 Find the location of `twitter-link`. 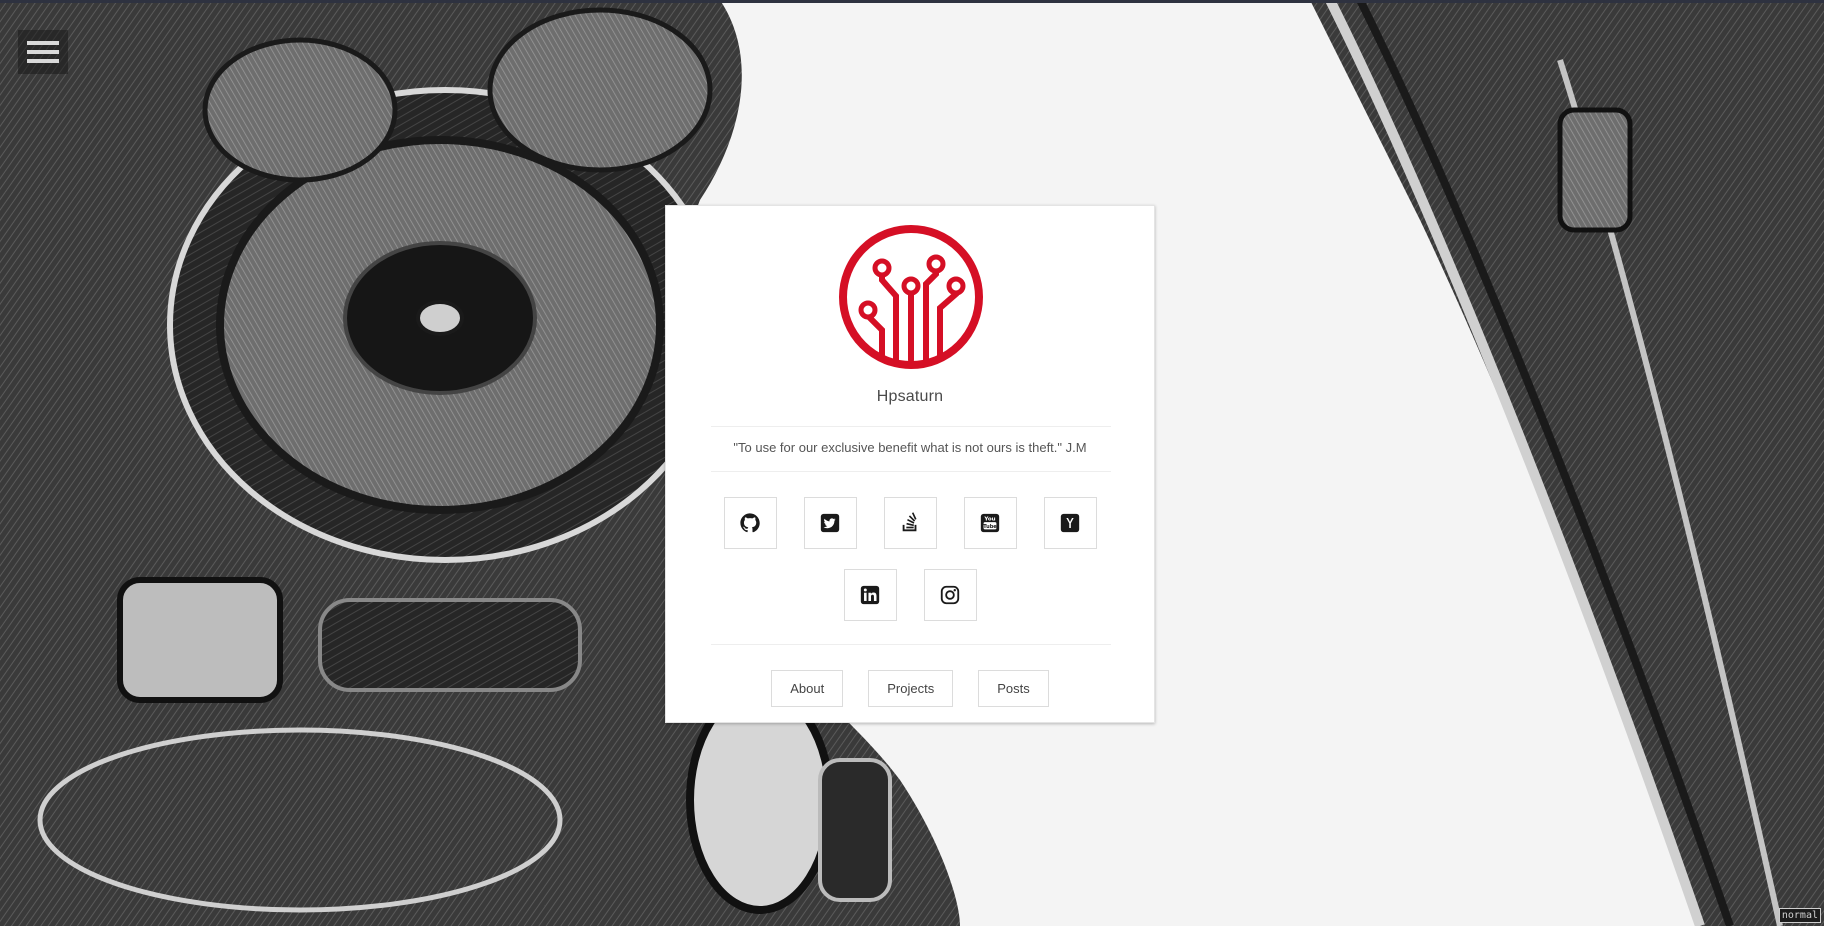

twitter-link is located at coordinates (830, 523).